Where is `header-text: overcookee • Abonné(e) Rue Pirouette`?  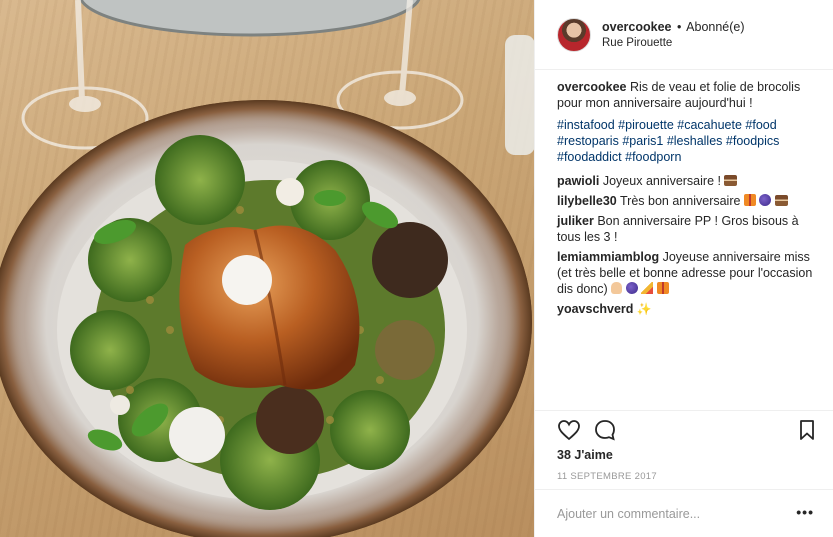
header-text: overcookee • Abonné(e) Rue Pirouette is located at coordinates (673, 35).